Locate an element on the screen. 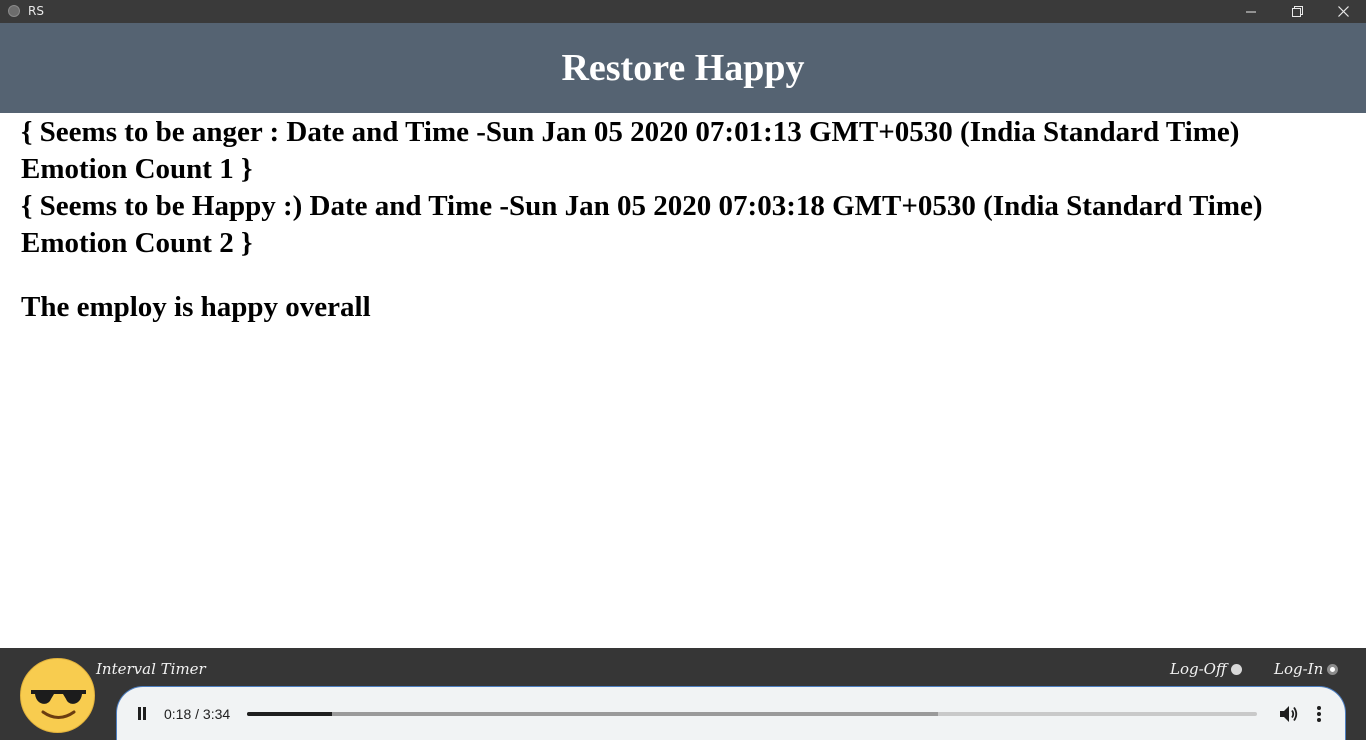 Image resolution: width=1366 pixels, height=740 pixels. close-icon is located at coordinates (1343, 11).